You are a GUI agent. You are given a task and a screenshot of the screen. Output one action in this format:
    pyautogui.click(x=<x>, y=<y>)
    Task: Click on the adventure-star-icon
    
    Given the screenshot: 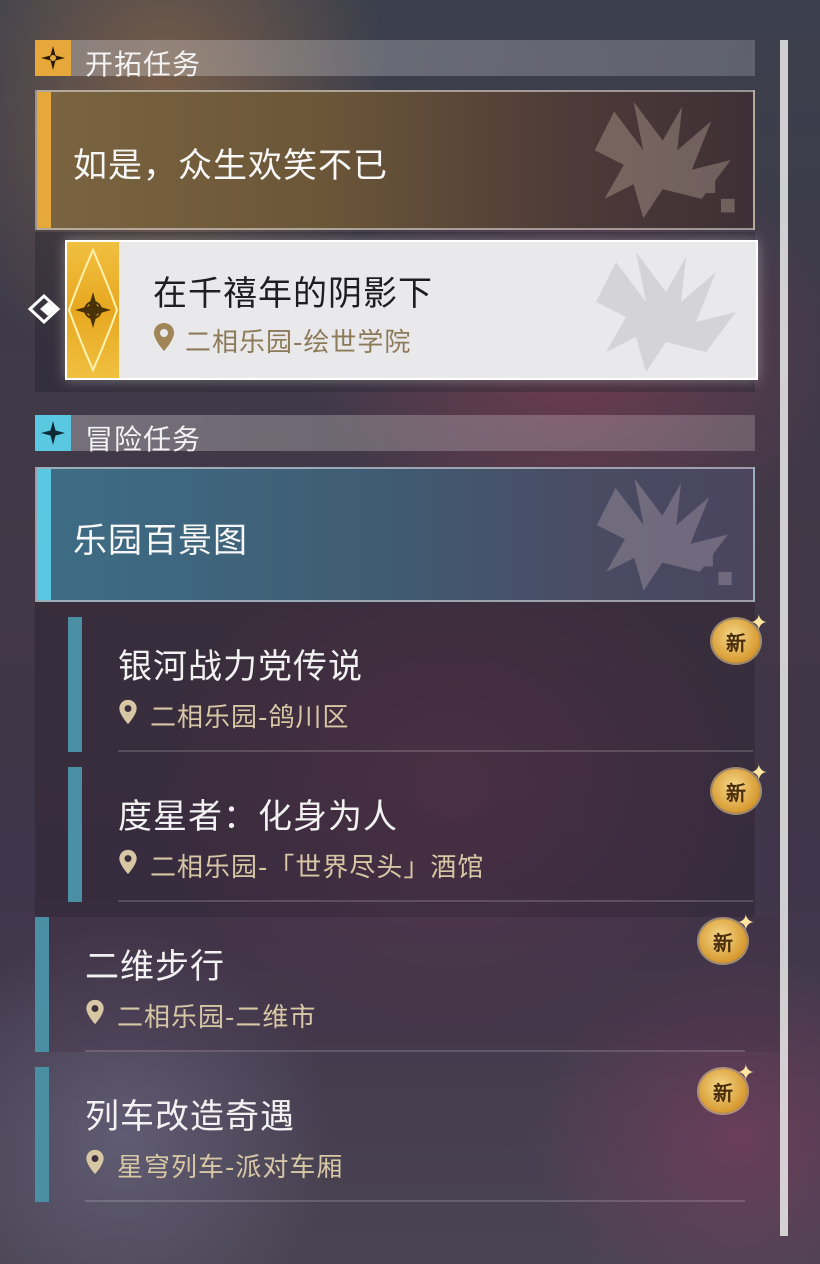 What is the action you would take?
    pyautogui.click(x=53, y=433)
    